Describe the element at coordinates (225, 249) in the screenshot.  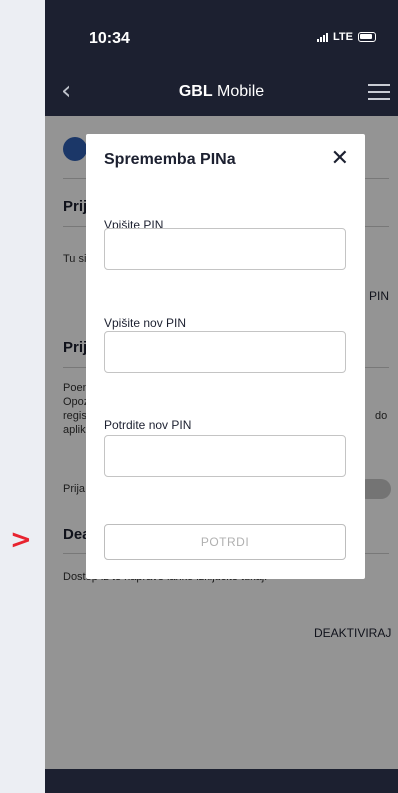
I see `current-pin-input` at that location.